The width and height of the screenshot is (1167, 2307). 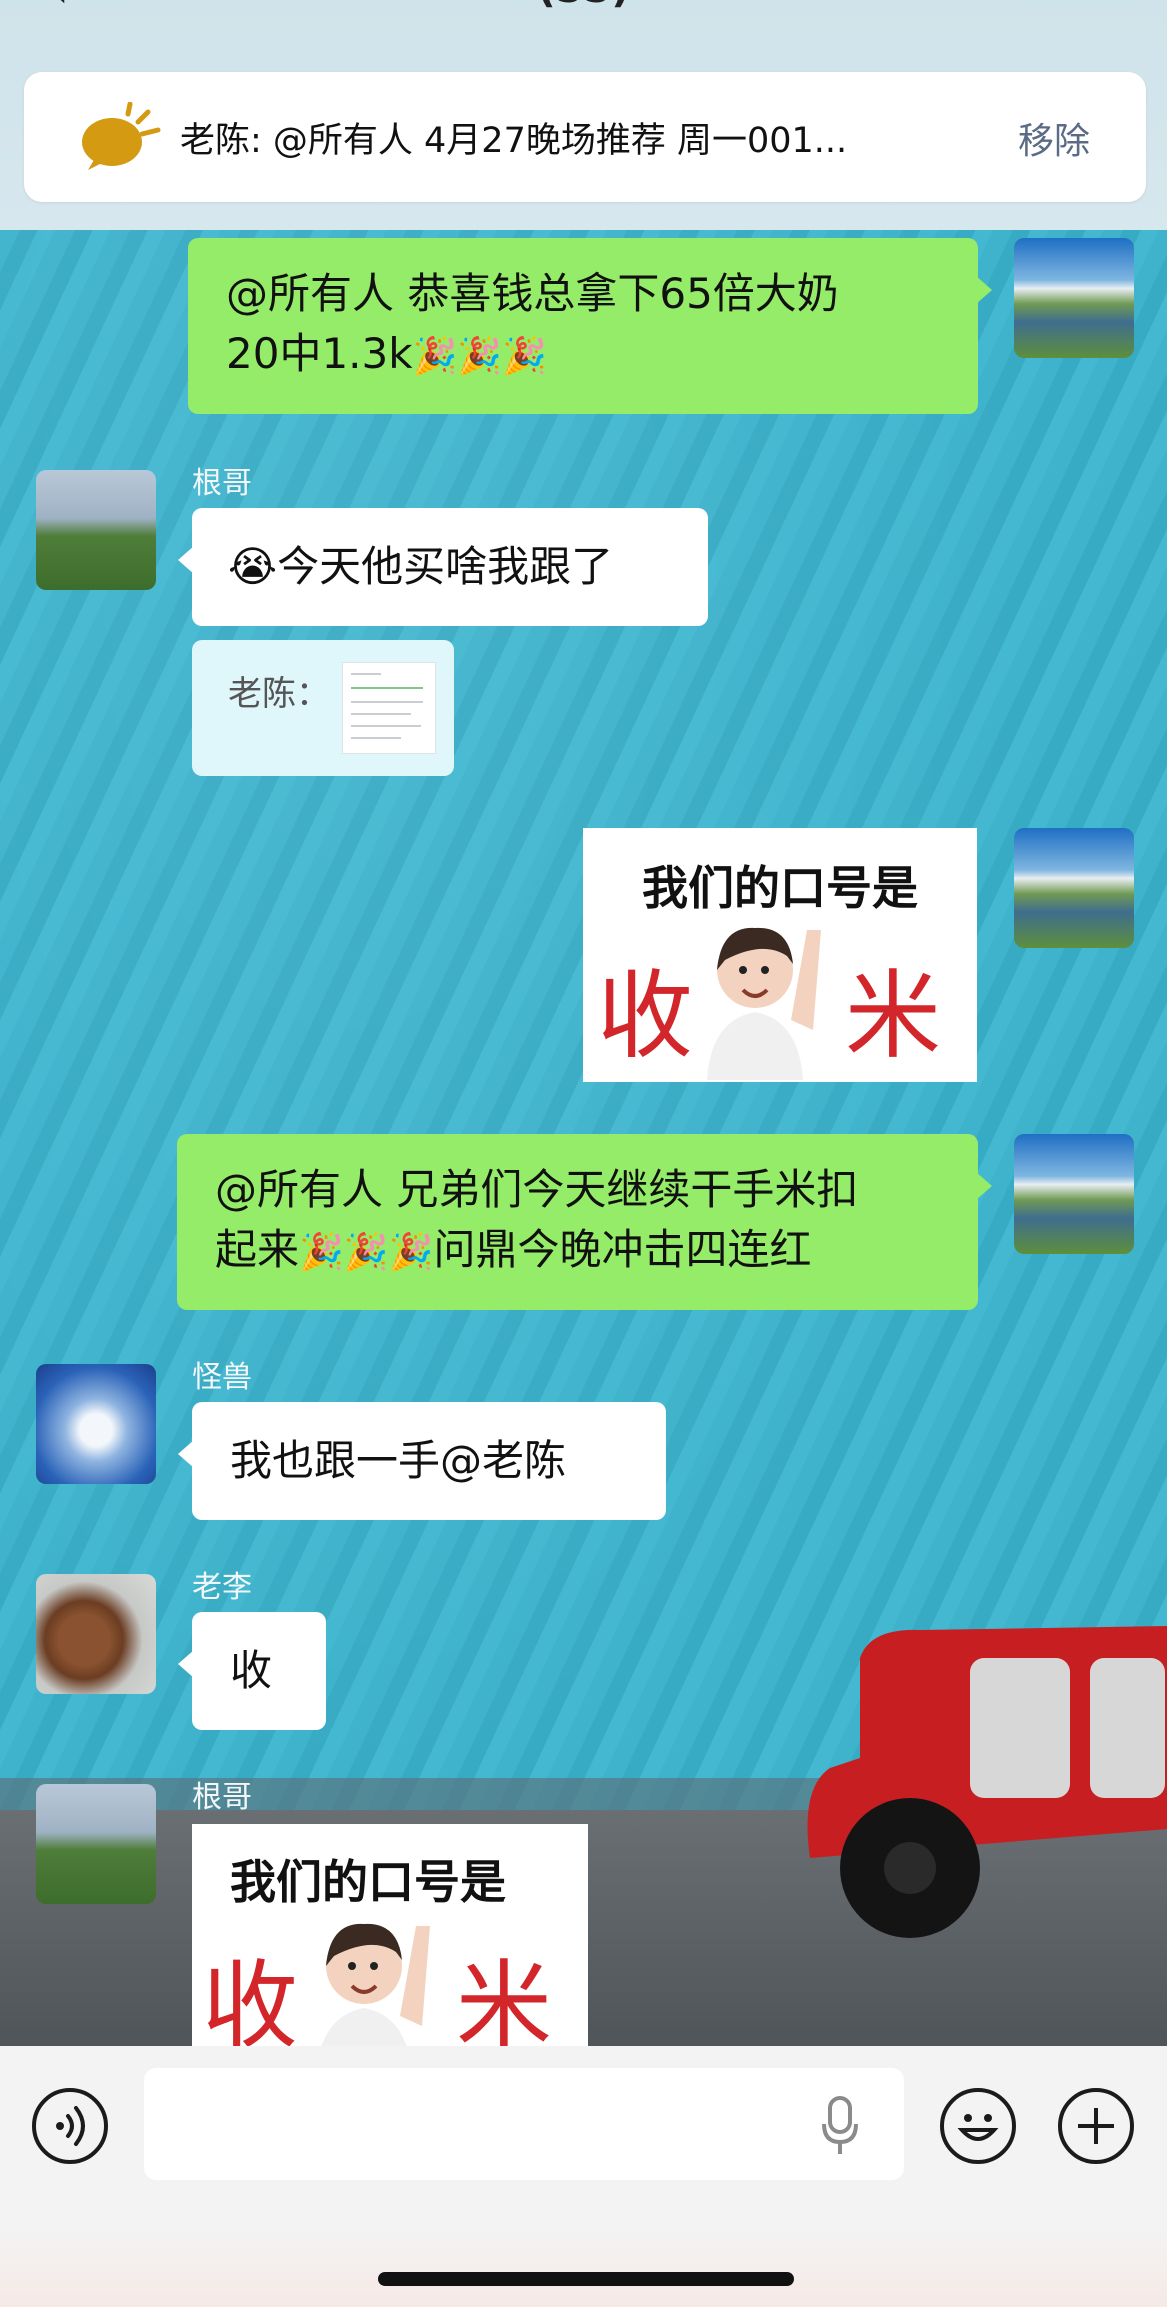 I want to click on top-bar: ‹ (55) 老陈: @所有人 4月27晚场推荐 周一001... 移除, so click(x=583, y=115).